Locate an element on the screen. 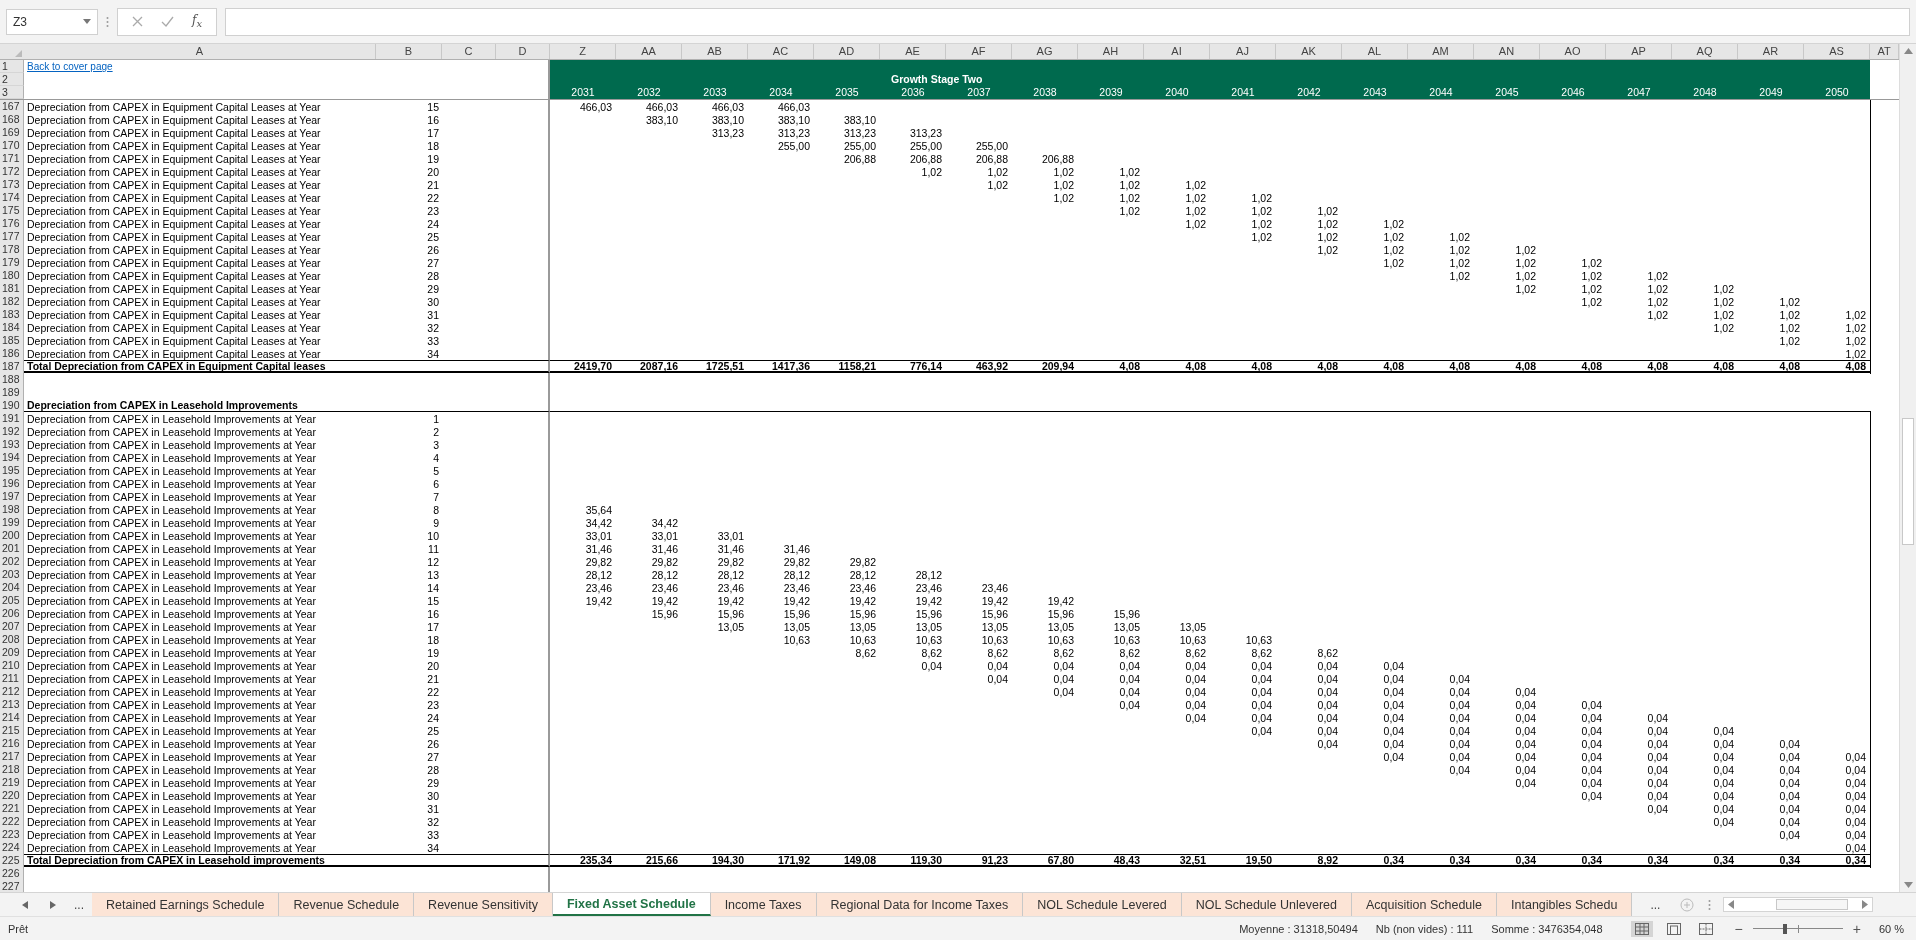  row-number: 225 is located at coordinates (12, 861).